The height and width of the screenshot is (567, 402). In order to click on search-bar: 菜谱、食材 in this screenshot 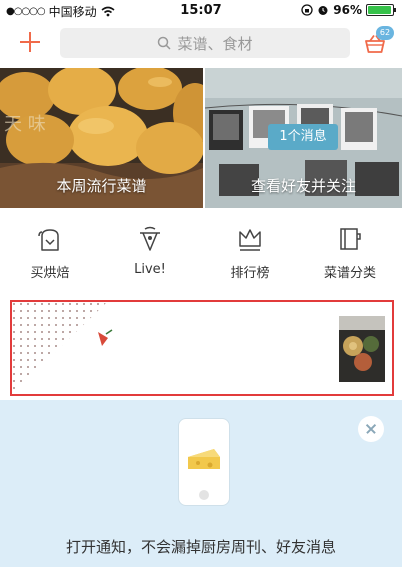, I will do `click(205, 43)`.